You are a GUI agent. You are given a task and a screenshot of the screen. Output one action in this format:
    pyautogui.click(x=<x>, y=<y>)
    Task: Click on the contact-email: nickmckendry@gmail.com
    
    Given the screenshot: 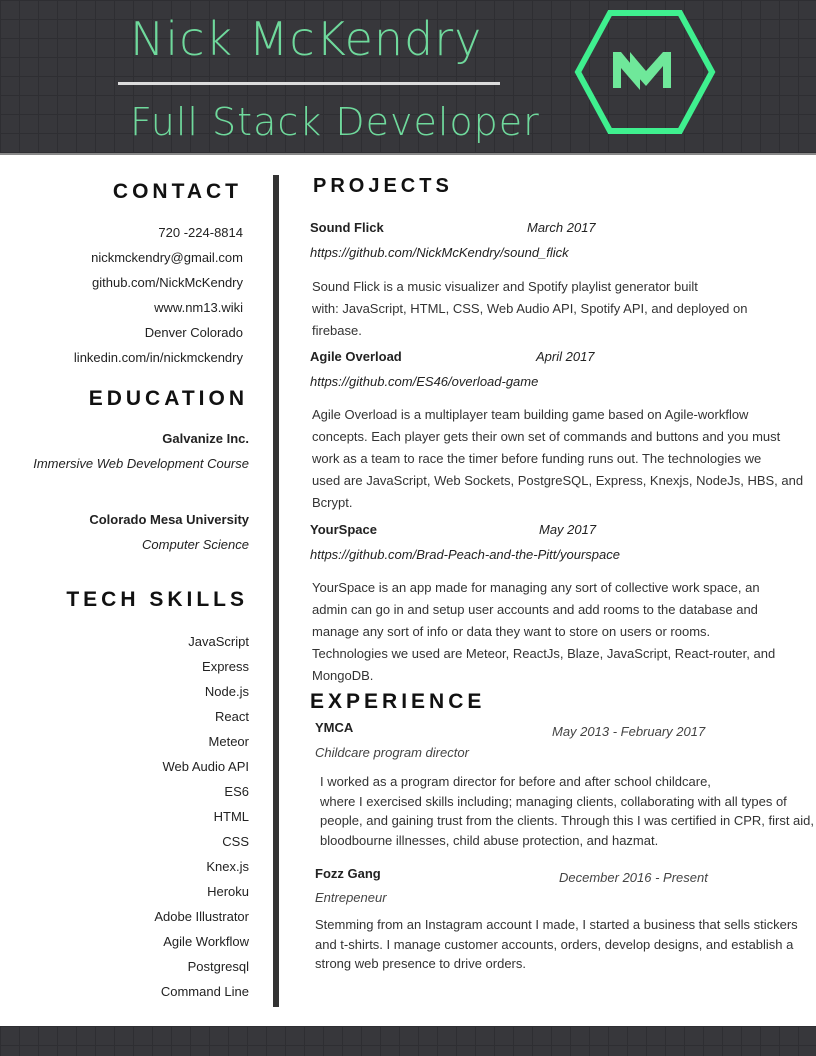 What is the action you would take?
    pyautogui.click(x=167, y=257)
    